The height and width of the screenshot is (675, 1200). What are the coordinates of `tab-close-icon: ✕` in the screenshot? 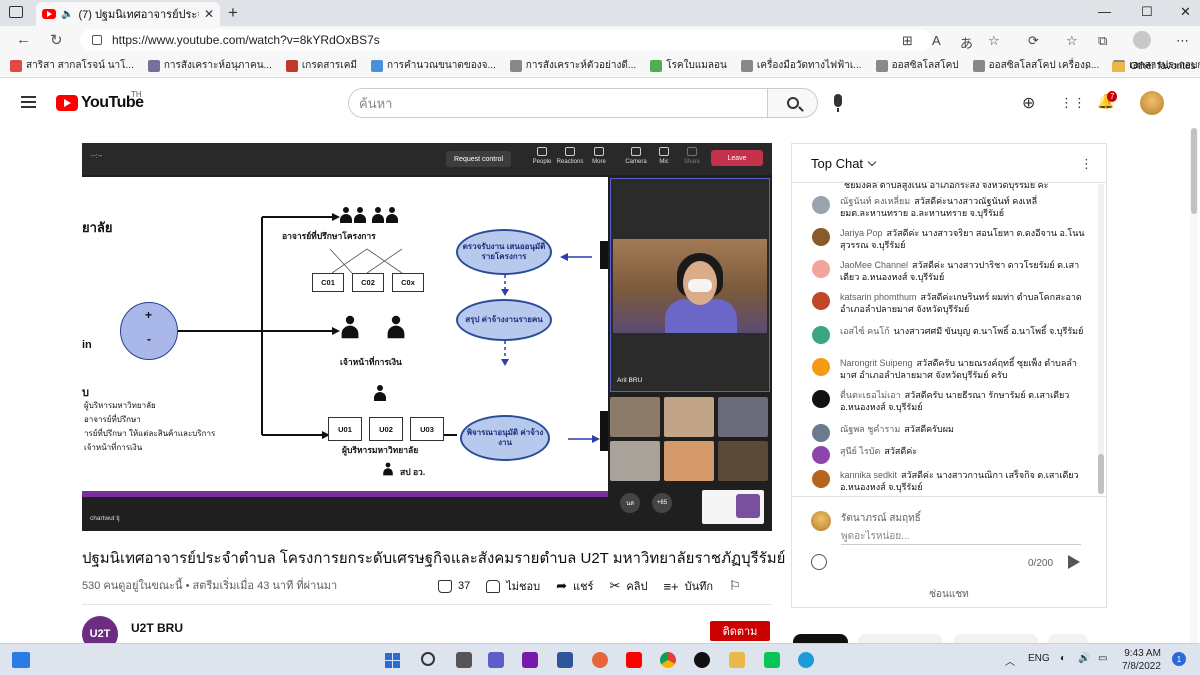 It's located at (209, 14).